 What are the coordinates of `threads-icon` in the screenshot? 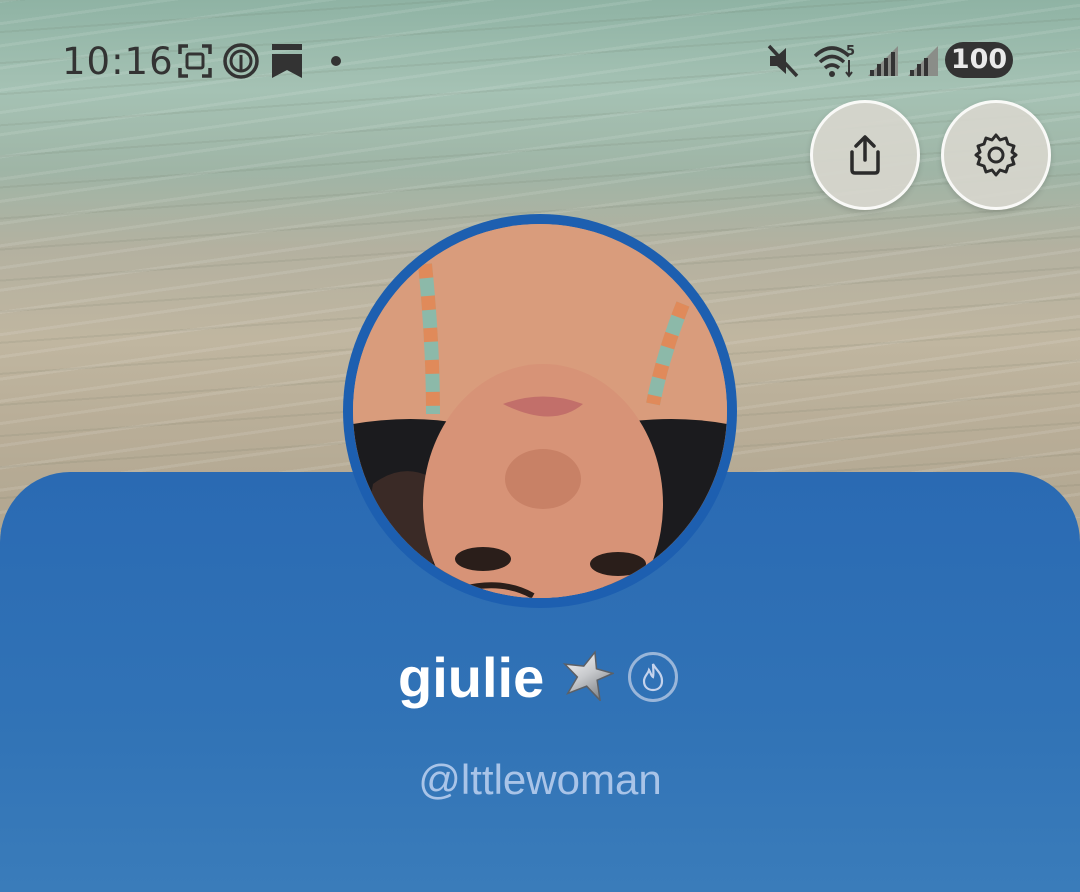 It's located at (241, 61).